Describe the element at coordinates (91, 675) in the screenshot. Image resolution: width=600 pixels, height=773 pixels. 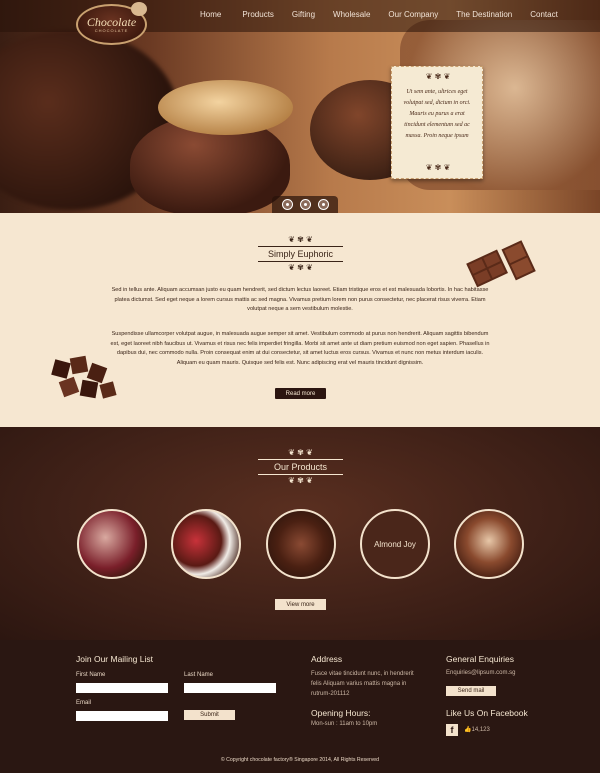
I see `first-name-label: First Name` at that location.